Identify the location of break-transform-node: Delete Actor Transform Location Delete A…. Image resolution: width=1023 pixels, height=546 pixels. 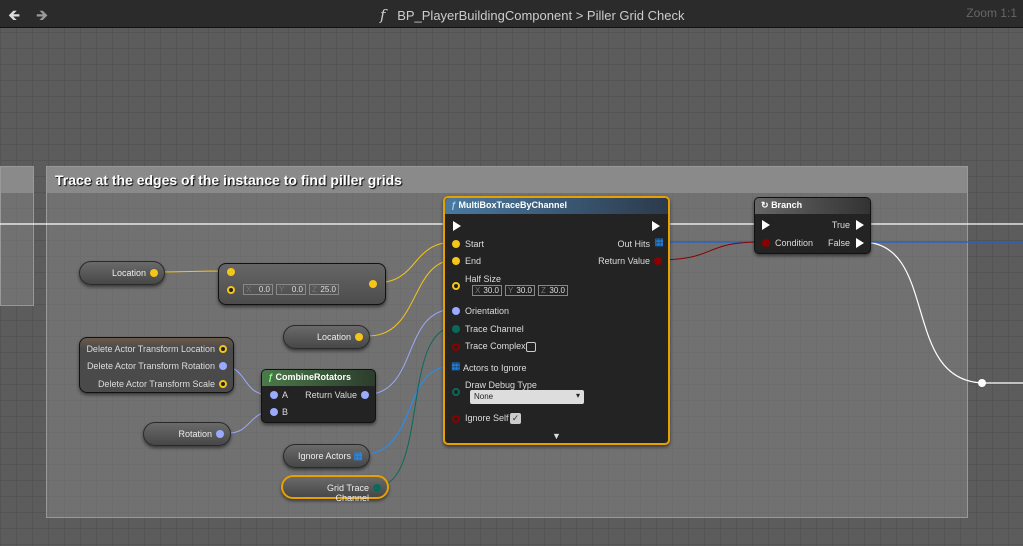
(156, 365).